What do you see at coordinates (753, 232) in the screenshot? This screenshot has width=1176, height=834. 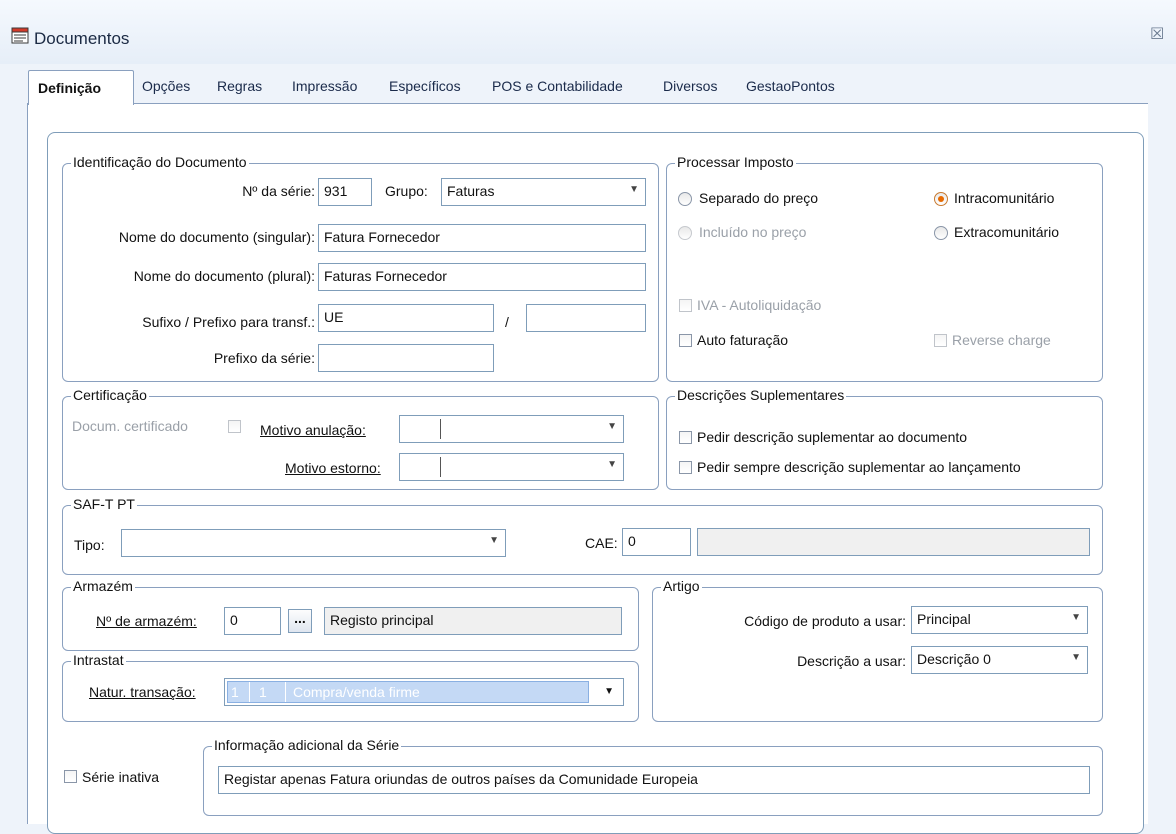 I see `incluido-label: Incluído no preço` at bounding box center [753, 232].